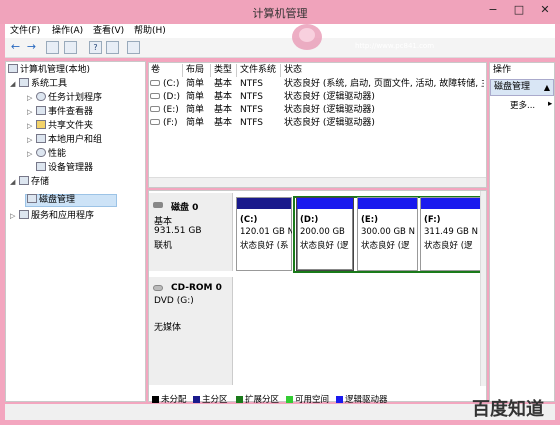  I want to click on partition-label: (F:), so click(432, 220).